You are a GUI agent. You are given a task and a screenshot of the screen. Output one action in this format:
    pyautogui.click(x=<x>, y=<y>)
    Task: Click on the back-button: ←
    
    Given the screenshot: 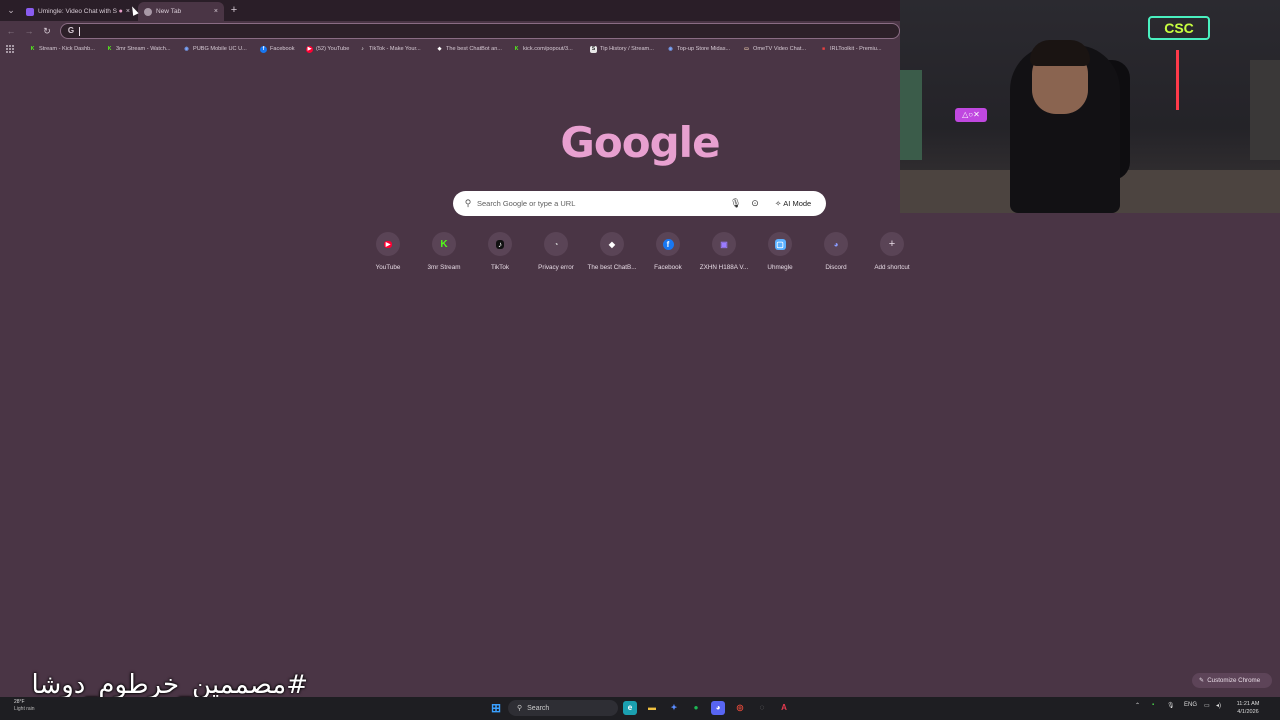 What is the action you would take?
    pyautogui.click(x=11, y=31)
    